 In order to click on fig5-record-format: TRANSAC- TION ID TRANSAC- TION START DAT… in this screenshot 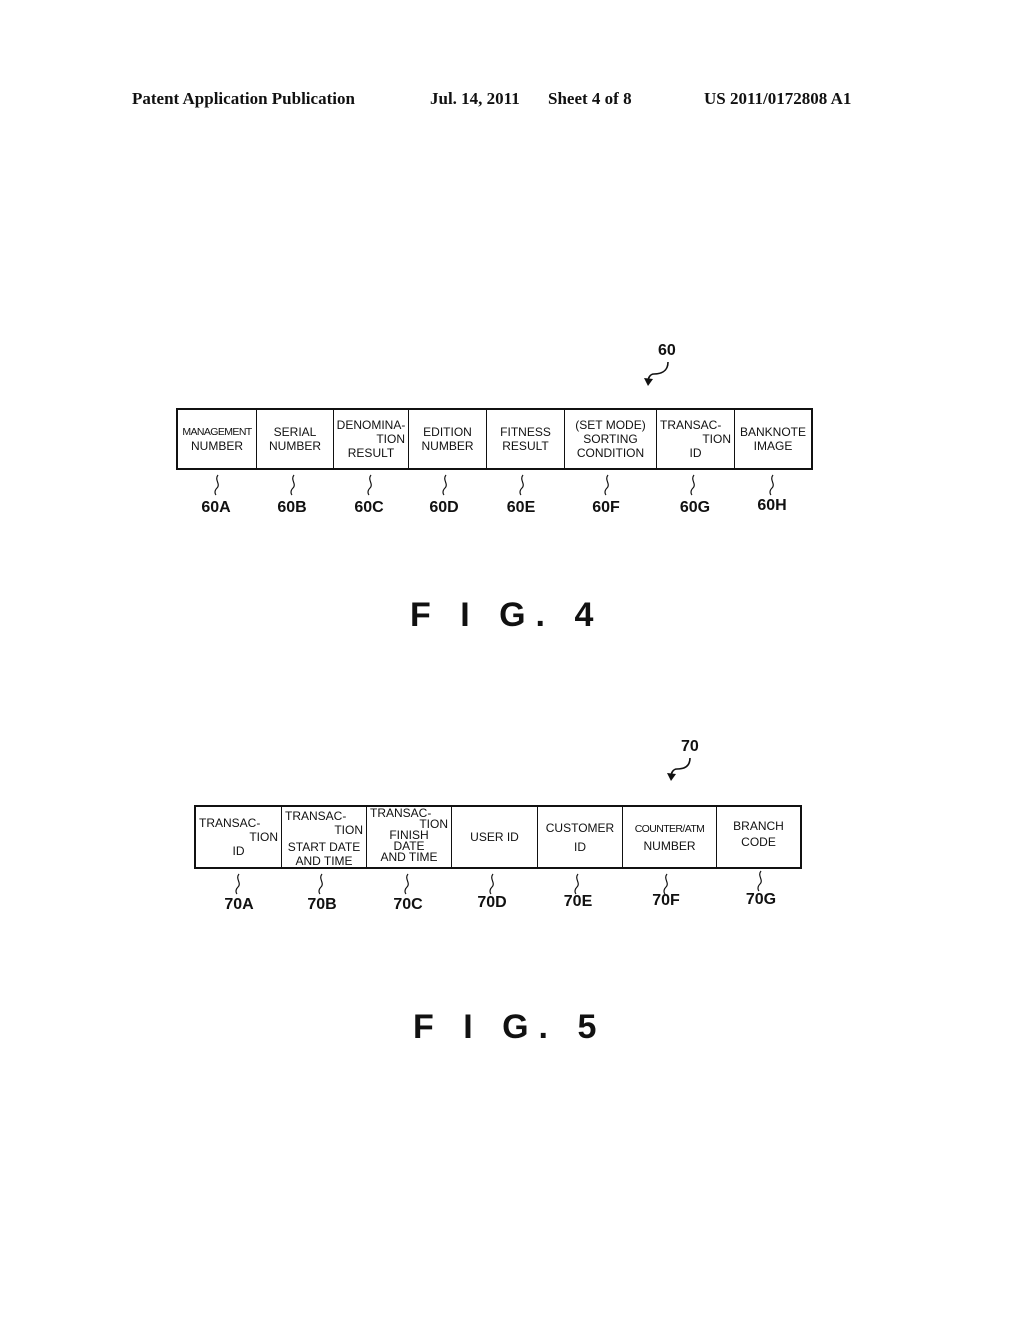, I will do `click(498, 837)`.